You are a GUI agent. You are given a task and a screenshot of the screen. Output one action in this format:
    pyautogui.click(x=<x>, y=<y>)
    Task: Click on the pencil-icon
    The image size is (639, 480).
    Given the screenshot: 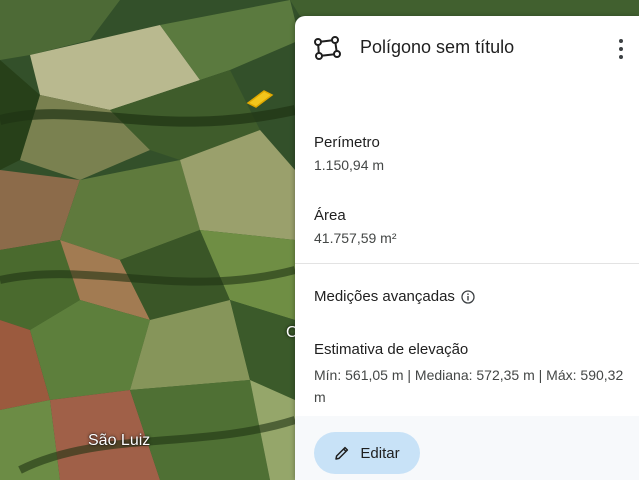 What is the action you would take?
    pyautogui.click(x=342, y=453)
    